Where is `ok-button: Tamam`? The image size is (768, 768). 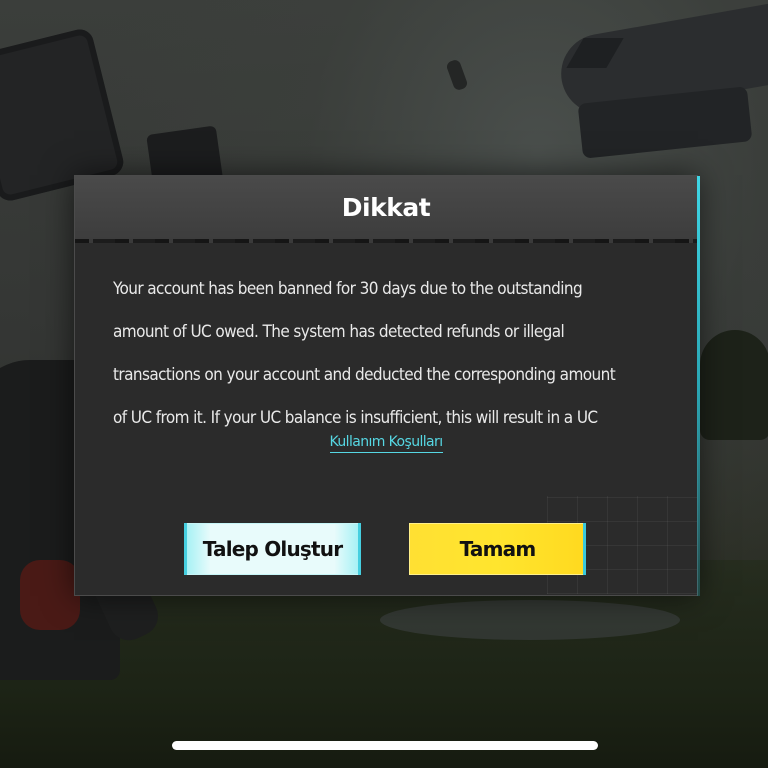 ok-button: Tamam is located at coordinates (497, 549).